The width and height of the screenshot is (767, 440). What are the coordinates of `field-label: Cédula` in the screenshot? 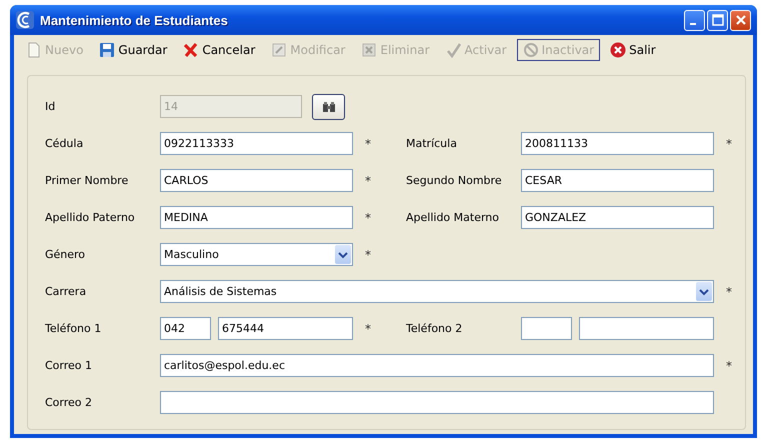 It's located at (64, 143).